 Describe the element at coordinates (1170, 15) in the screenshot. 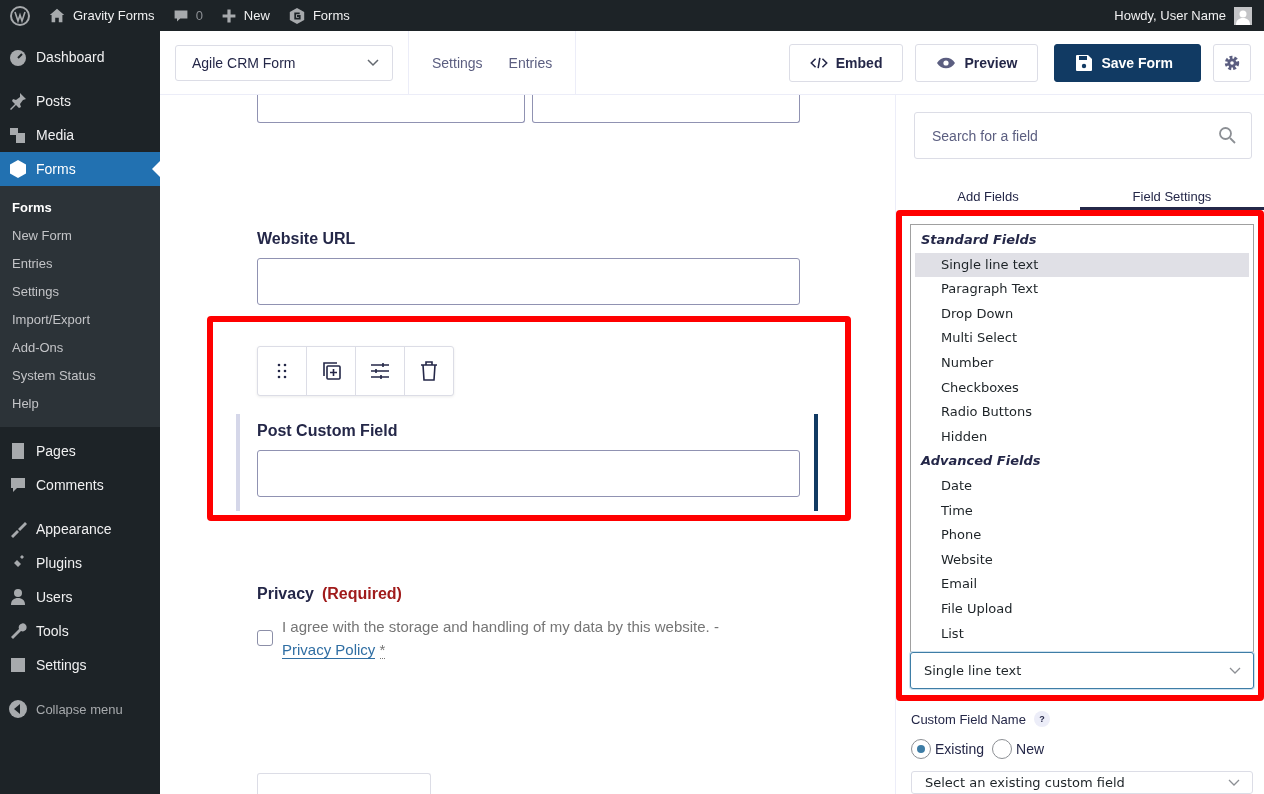

I see `greeting-link: Howdy, User Name` at that location.